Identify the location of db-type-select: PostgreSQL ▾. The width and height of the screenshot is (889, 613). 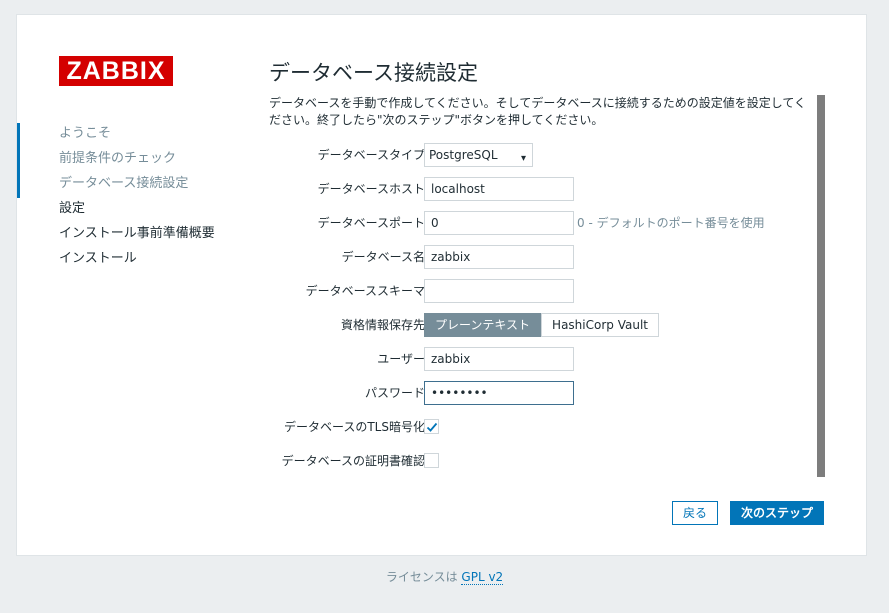
(478, 155).